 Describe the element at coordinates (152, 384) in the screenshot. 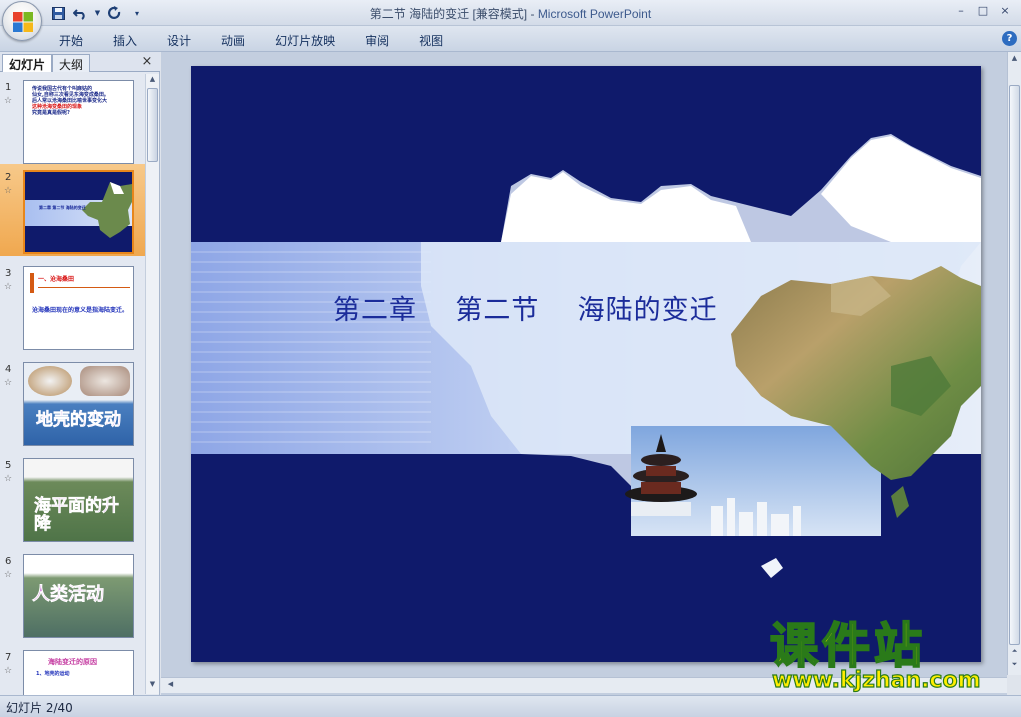

I see `thumbnail-scrollbar: ▲ ▼` at that location.